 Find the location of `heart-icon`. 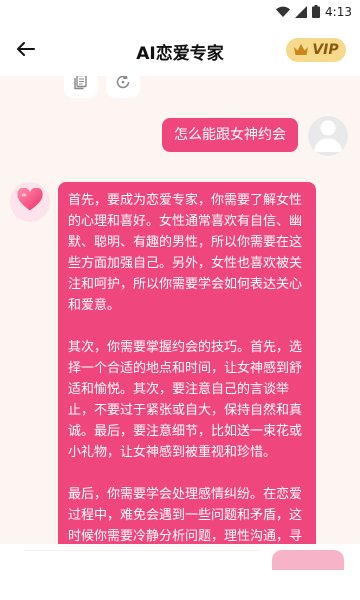

heart-icon is located at coordinates (30, 201).